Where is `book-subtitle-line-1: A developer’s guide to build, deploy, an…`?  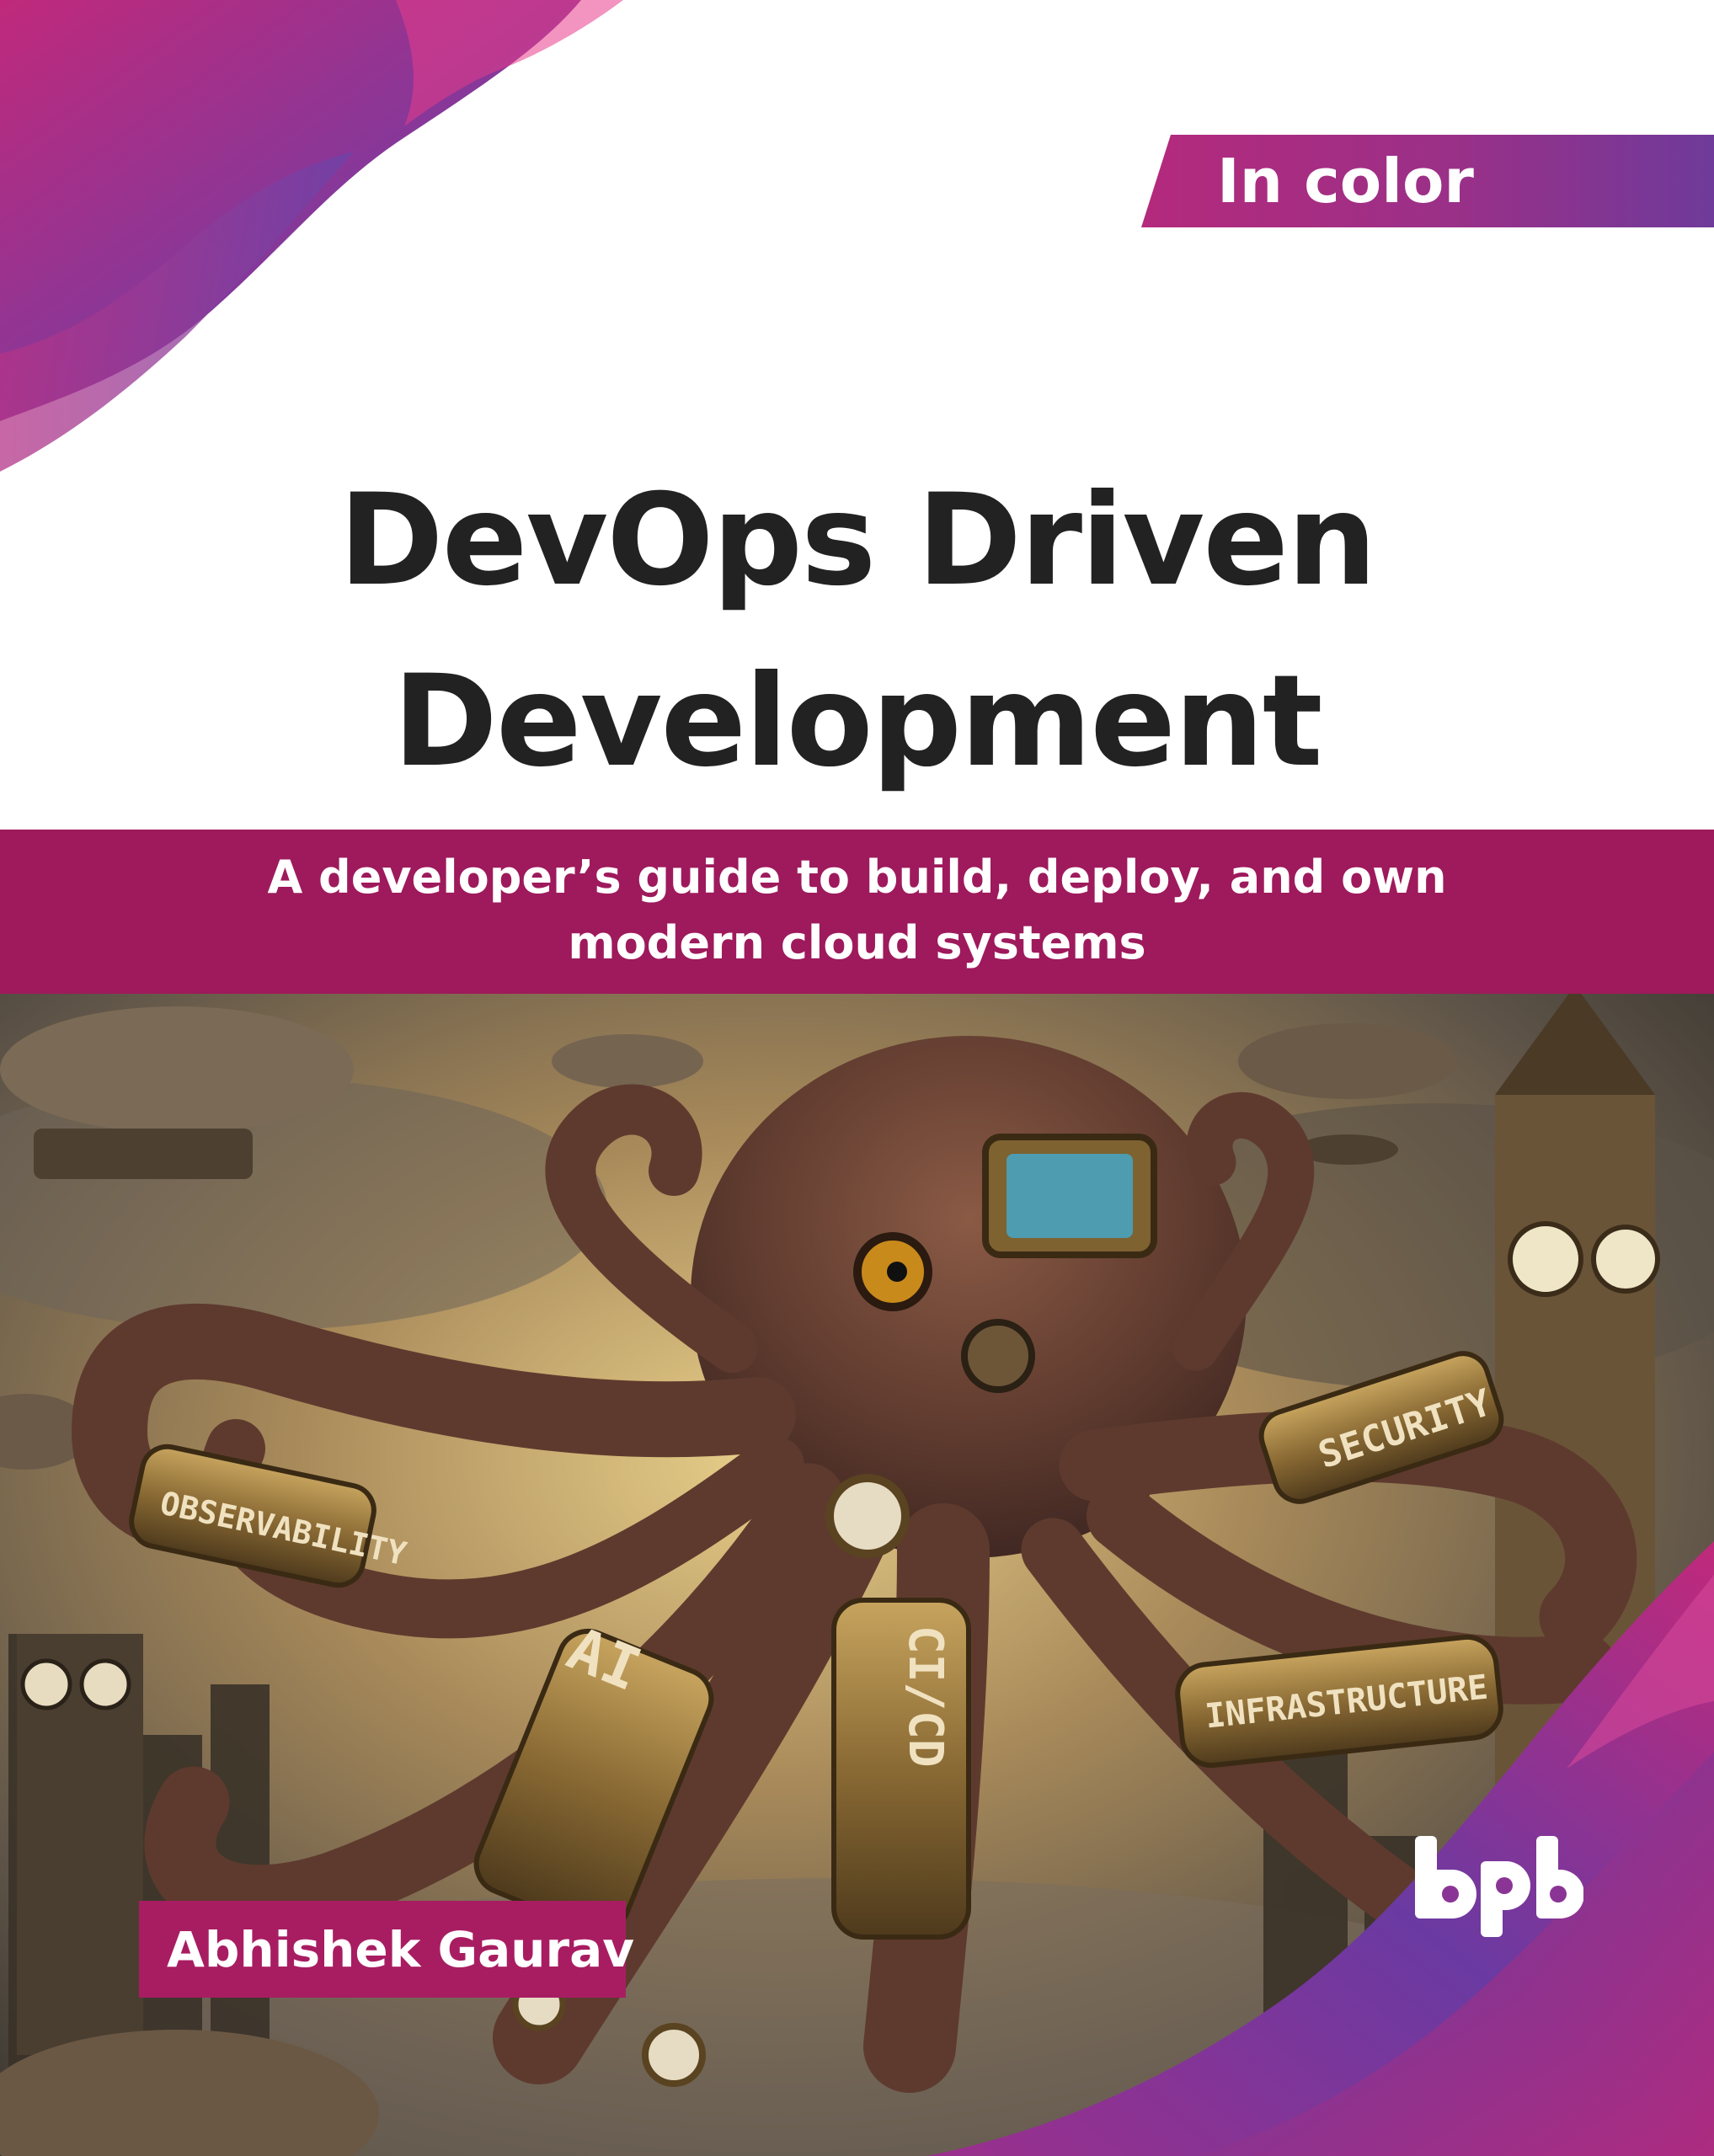
book-subtitle-line-1: A developer’s guide to build, deploy, an… is located at coordinates (857, 877).